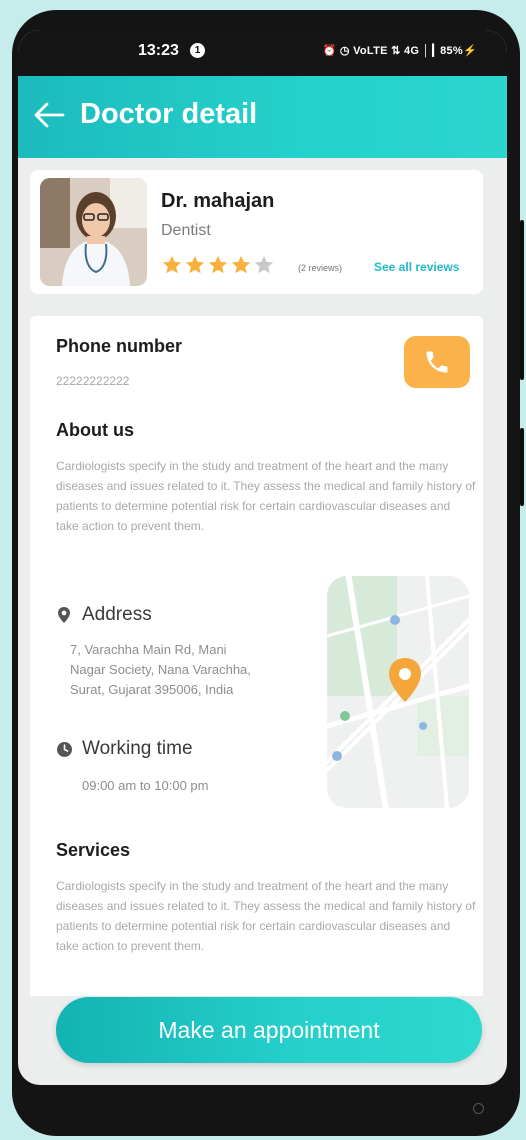  What do you see at coordinates (64, 615) in the screenshot?
I see `location-pin-icon` at bounding box center [64, 615].